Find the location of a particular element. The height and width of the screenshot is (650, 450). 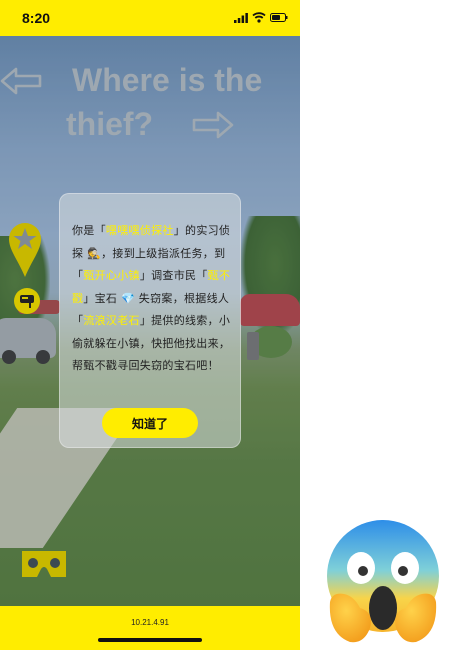

scene-title-line1: Where is the is located at coordinates (167, 80).